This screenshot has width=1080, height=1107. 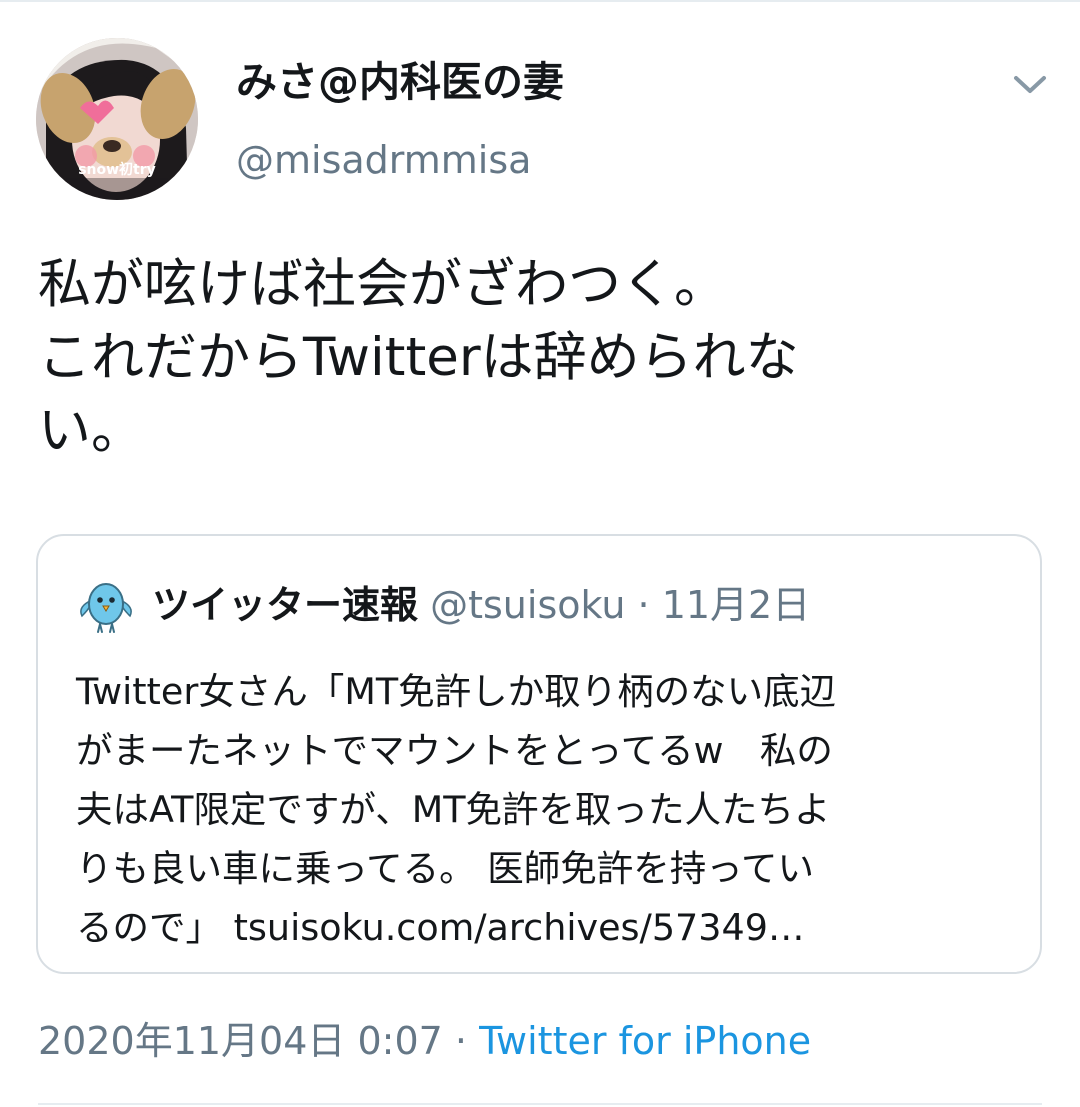 What do you see at coordinates (540, 1) in the screenshot?
I see `top-divider` at bounding box center [540, 1].